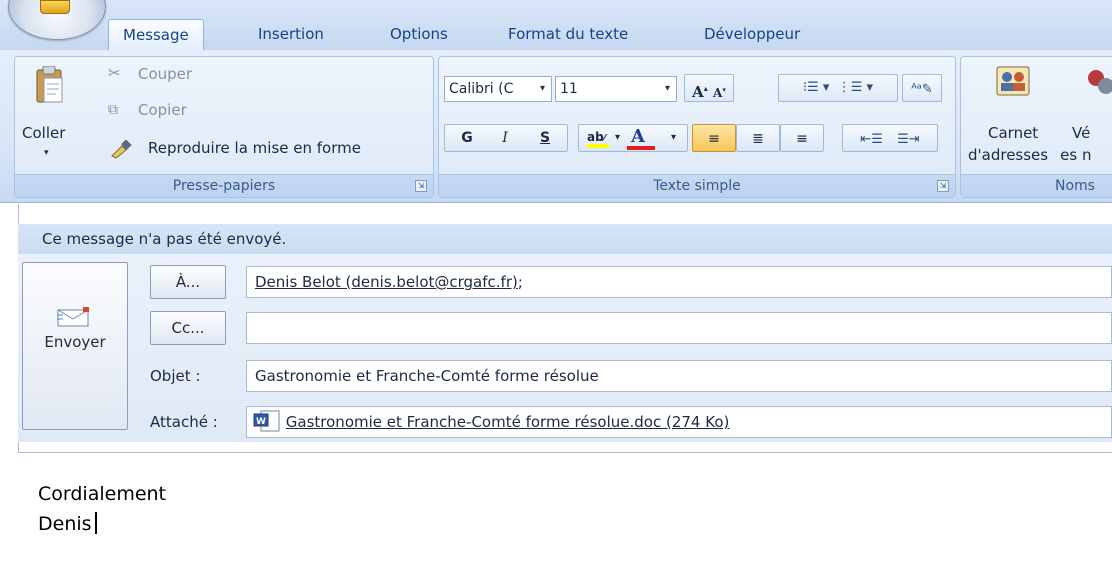 The width and height of the screenshot is (1112, 579). Describe the element at coordinates (908, 139) in the screenshot. I see `increase-indent-icon: ☰⇥` at that location.